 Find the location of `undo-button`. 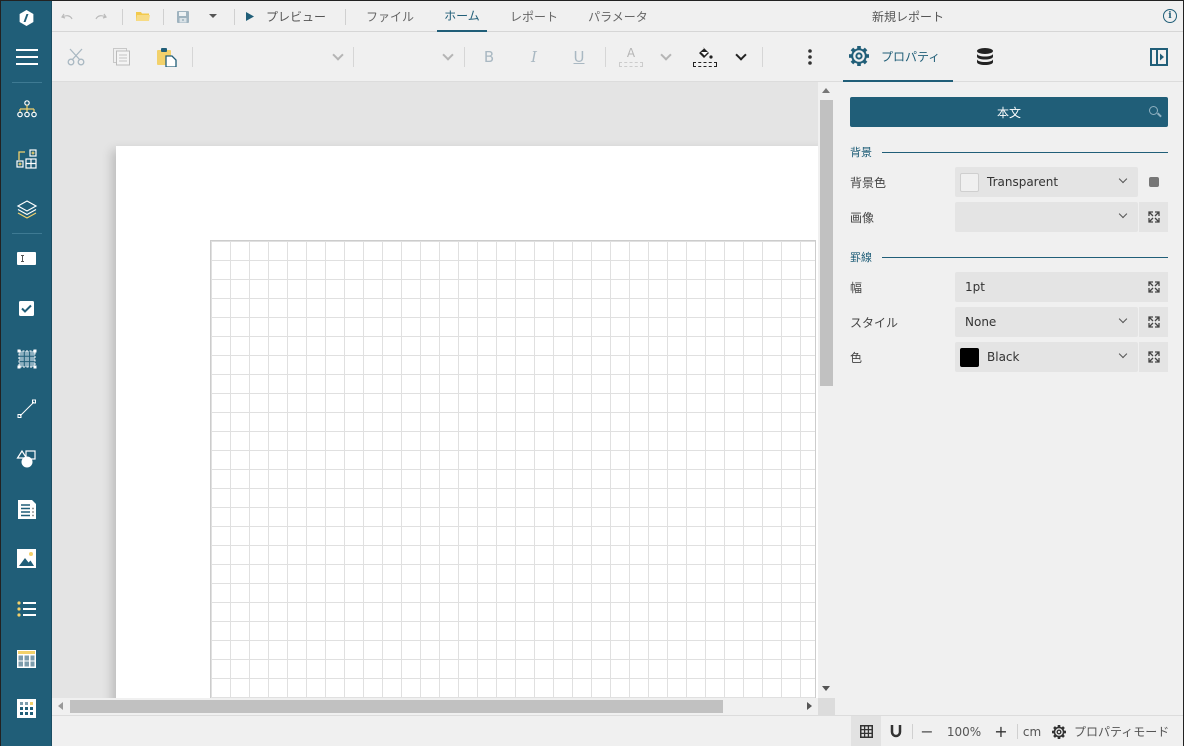

undo-button is located at coordinates (67, 16).